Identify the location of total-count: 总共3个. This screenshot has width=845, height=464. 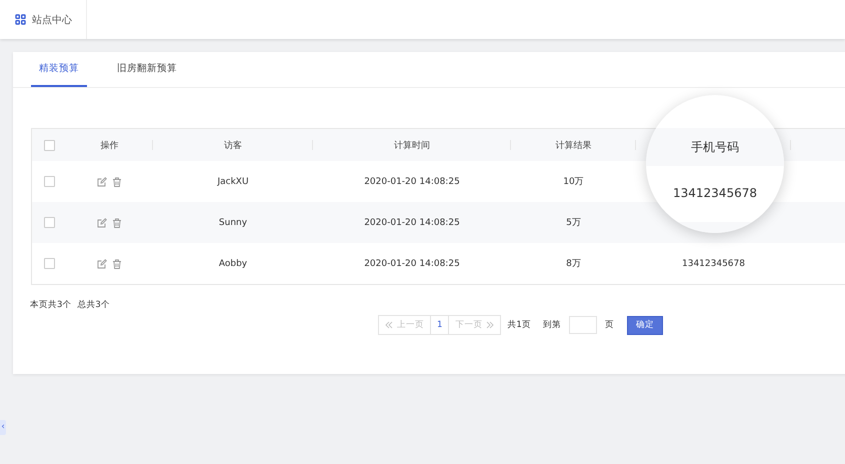
(93, 305).